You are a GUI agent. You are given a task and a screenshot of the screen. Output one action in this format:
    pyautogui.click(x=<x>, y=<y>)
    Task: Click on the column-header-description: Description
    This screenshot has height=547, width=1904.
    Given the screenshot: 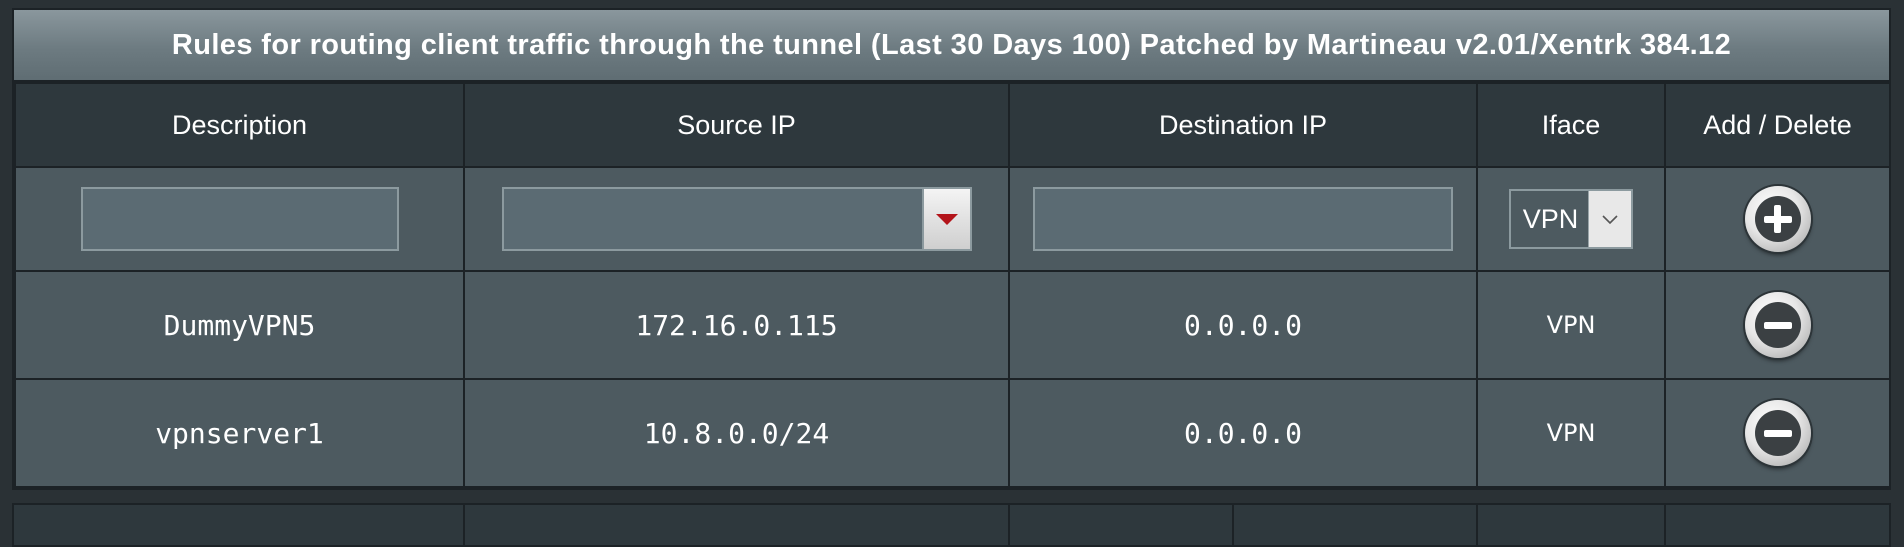 What is the action you would take?
    pyautogui.click(x=239, y=125)
    